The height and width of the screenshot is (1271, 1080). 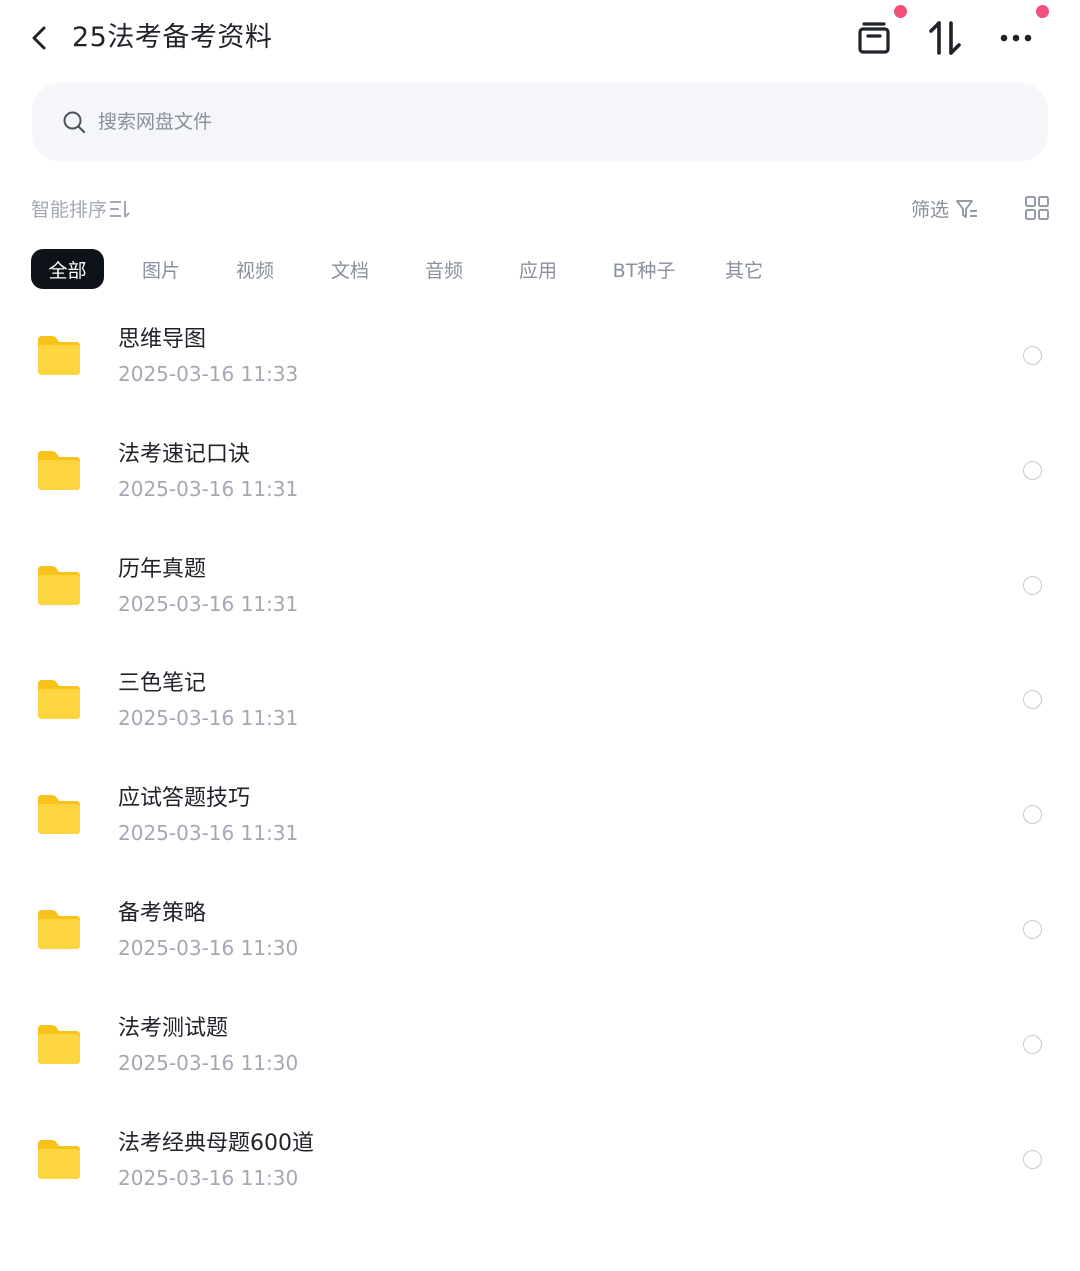 What do you see at coordinates (930, 210) in the screenshot?
I see `filter-label: 筛选` at bounding box center [930, 210].